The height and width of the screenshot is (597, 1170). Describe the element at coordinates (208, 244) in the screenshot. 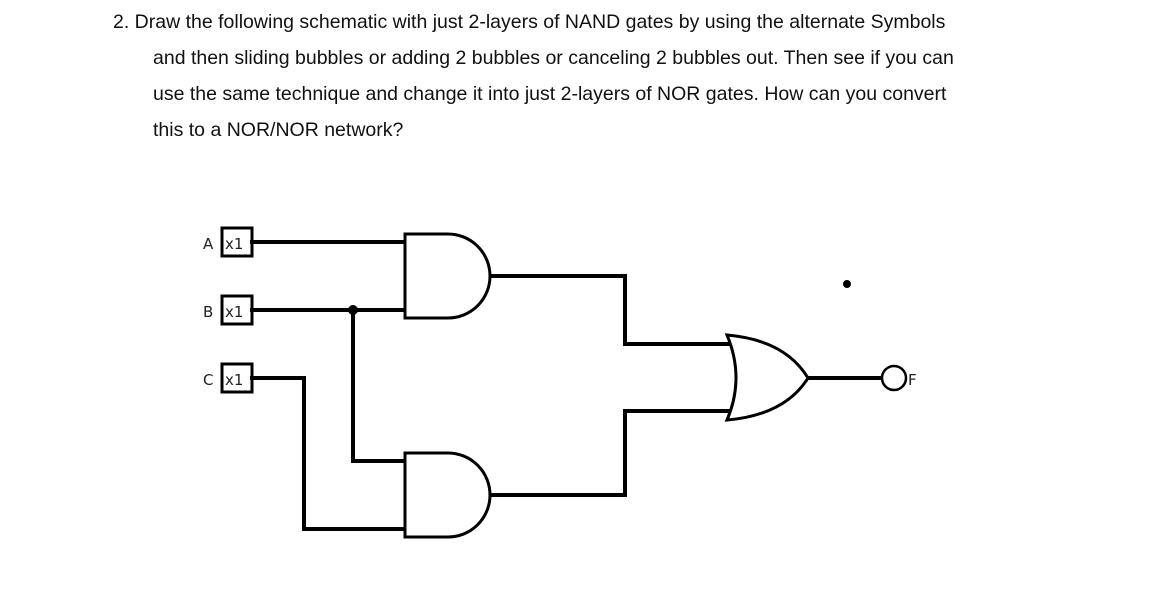

I see `input-label-a: A` at that location.